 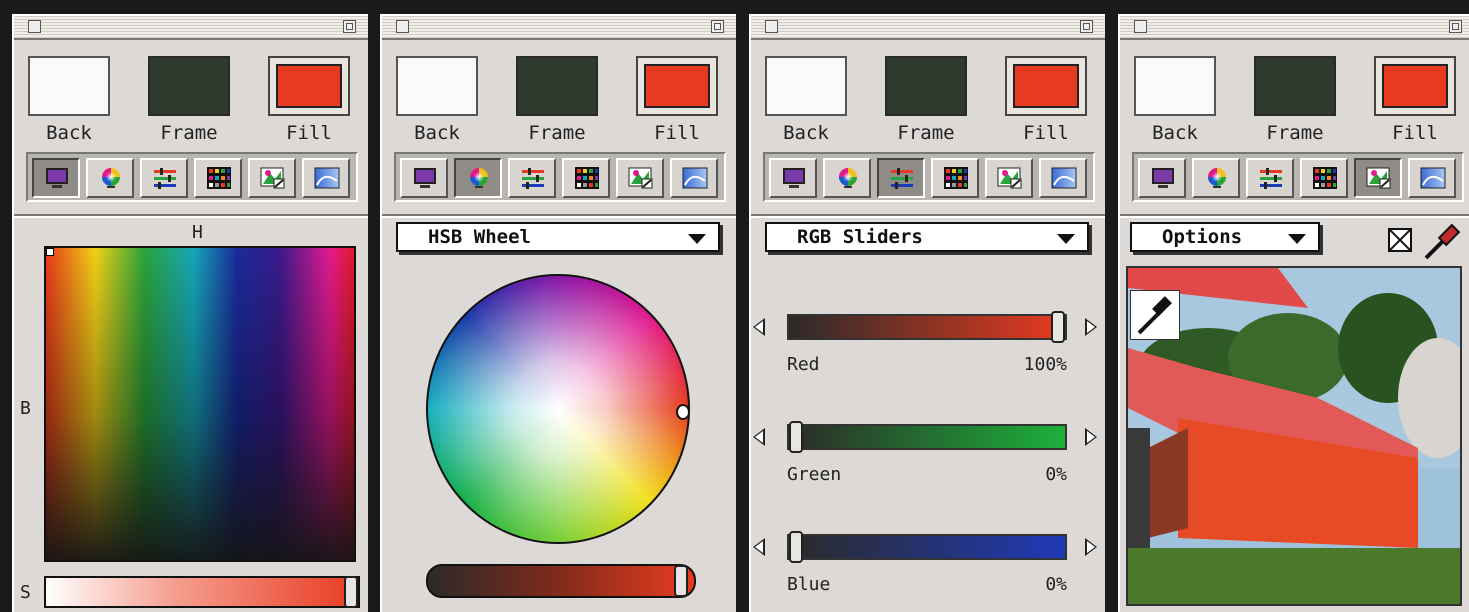 I want to click on red-slider-track, so click(x=927, y=327).